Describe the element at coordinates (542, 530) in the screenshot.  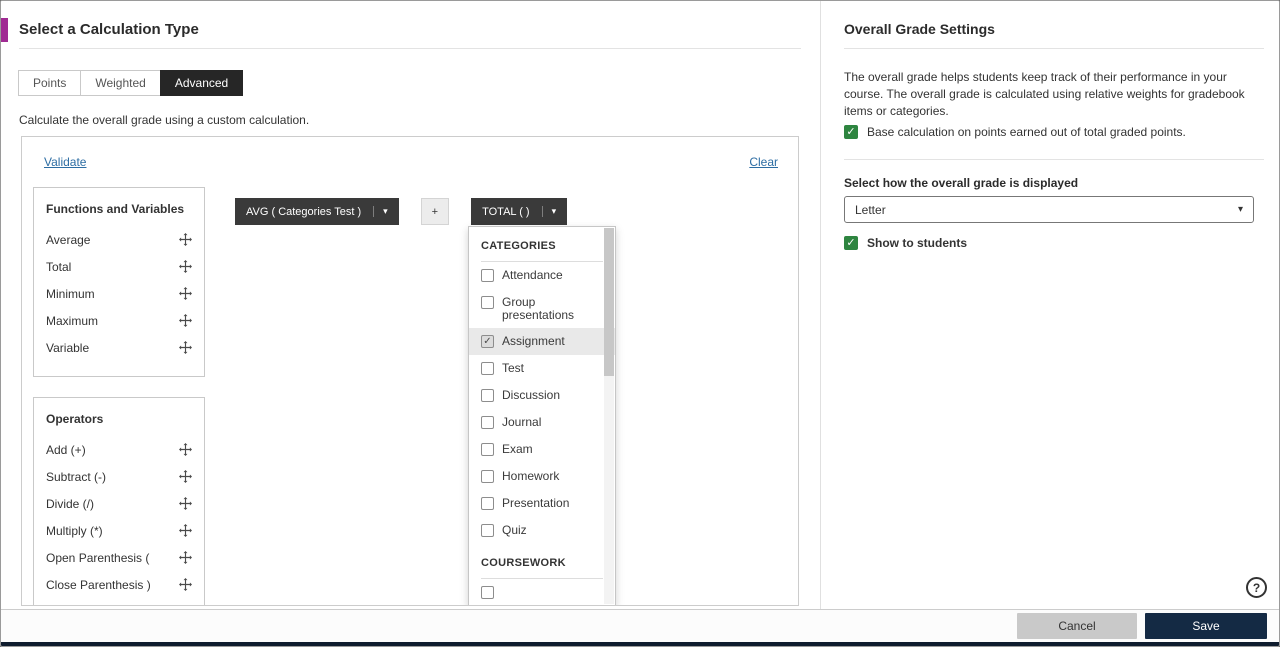
I see `category-option: ✓ Quiz` at that location.